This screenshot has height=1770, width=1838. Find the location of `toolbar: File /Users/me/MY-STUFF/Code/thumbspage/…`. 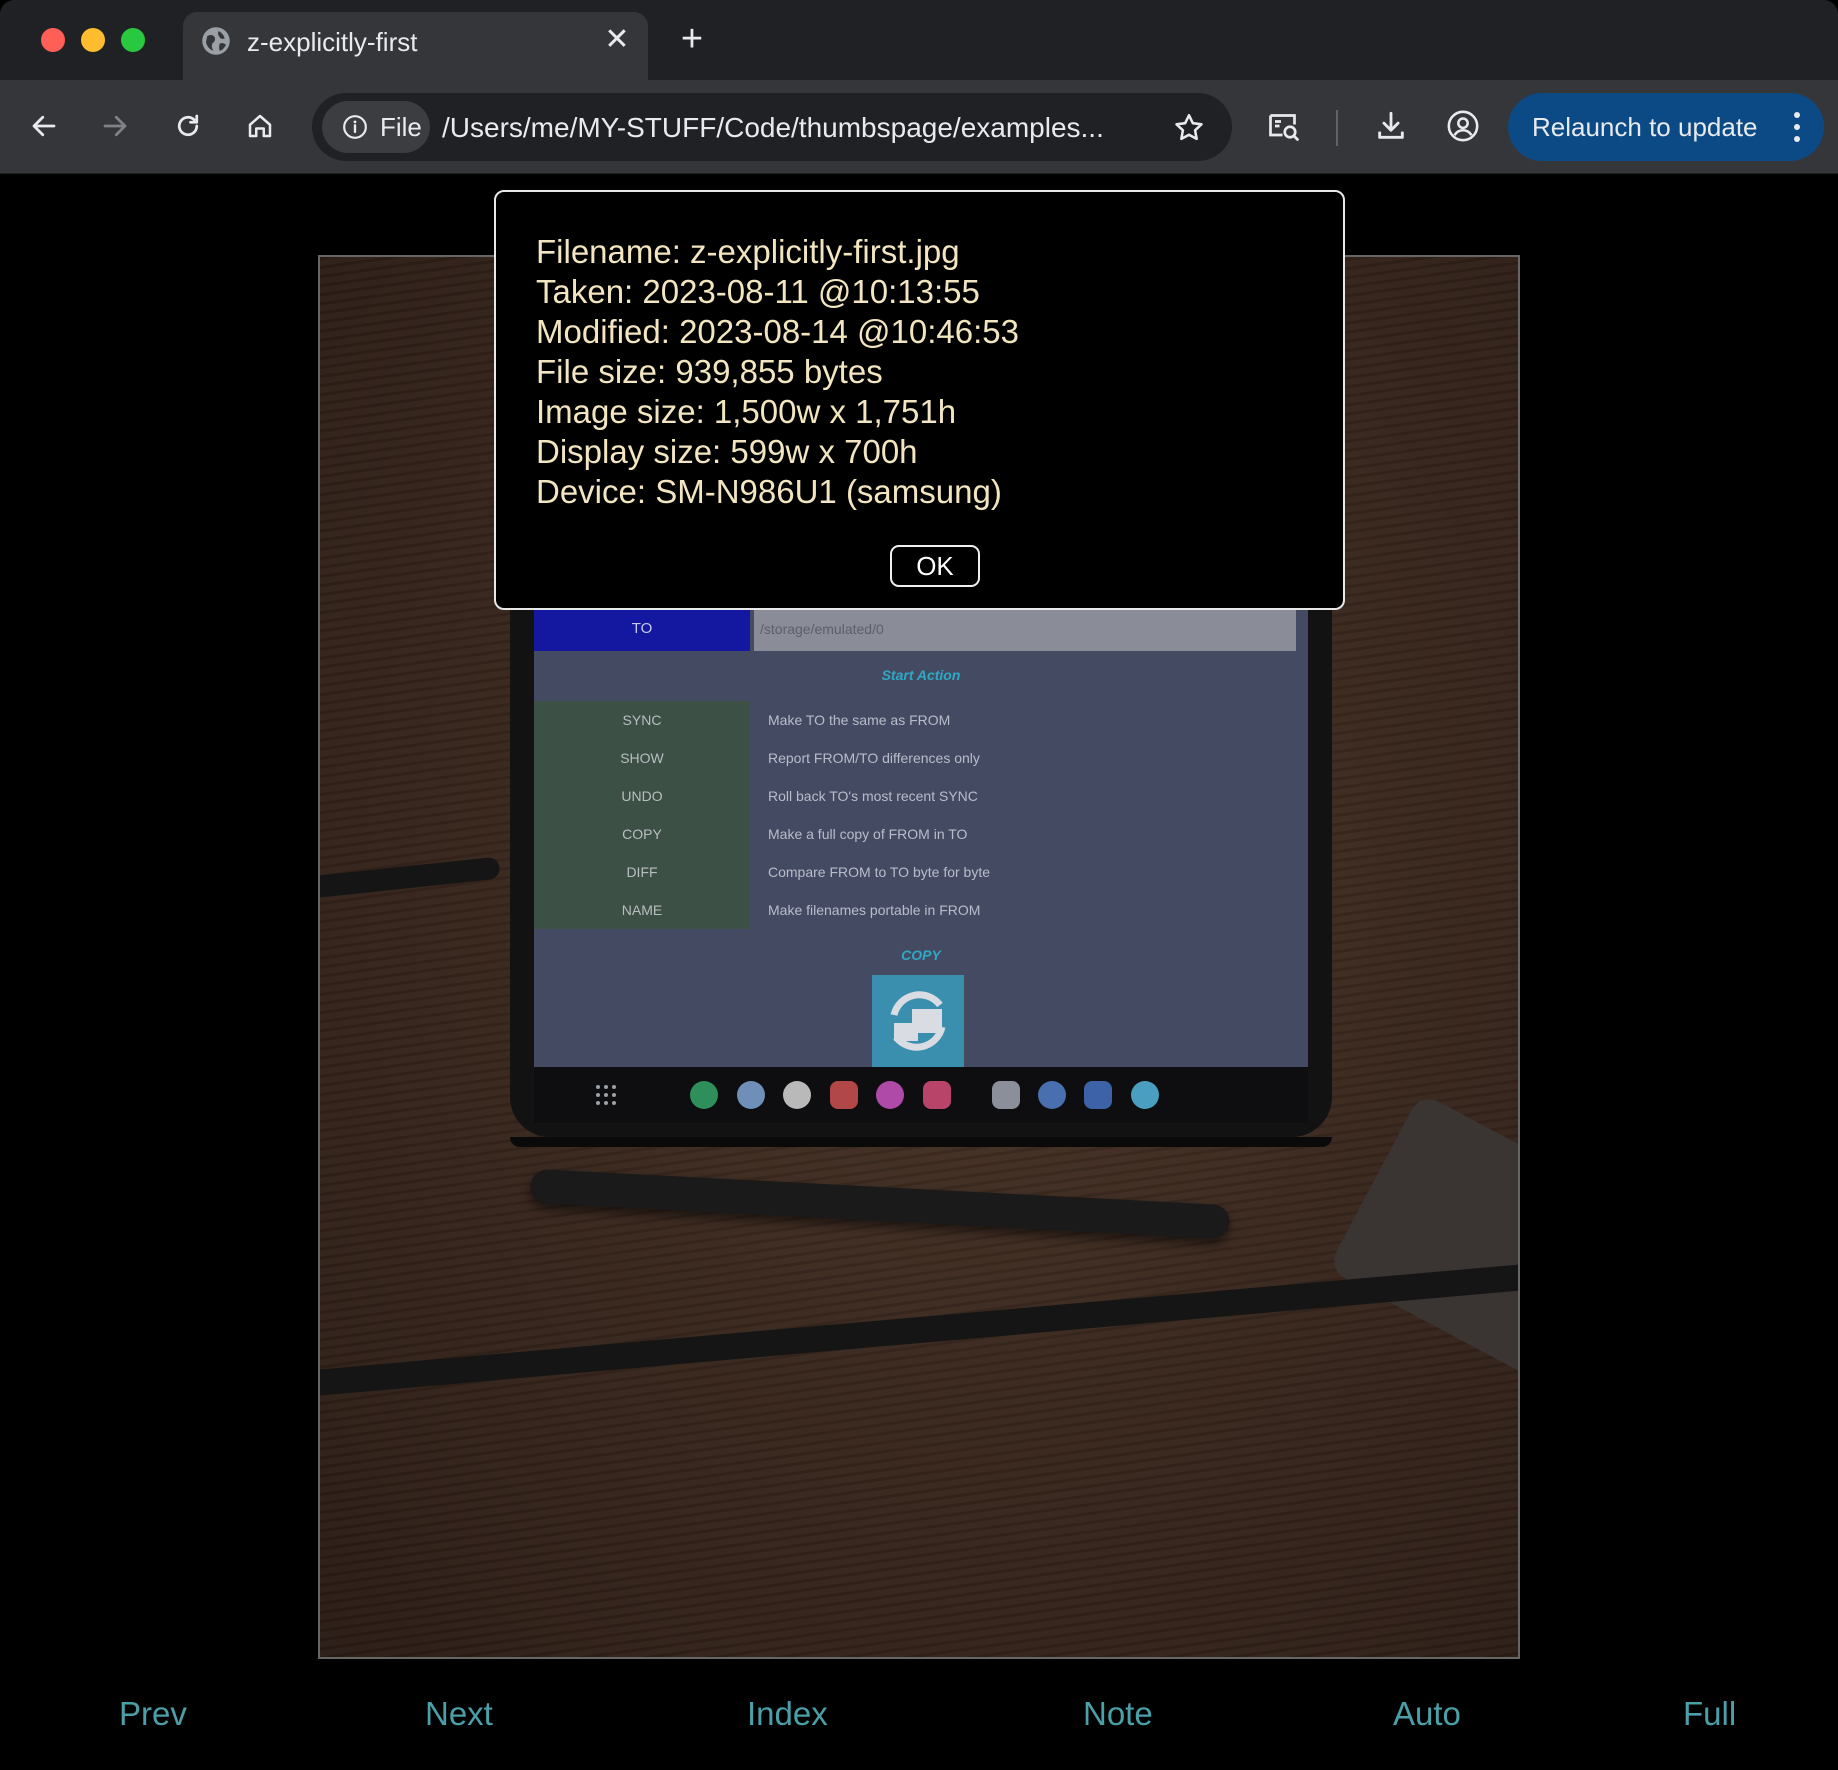

toolbar: File /Users/me/MY-STUFF/Code/thumbspage/… is located at coordinates (919, 127).